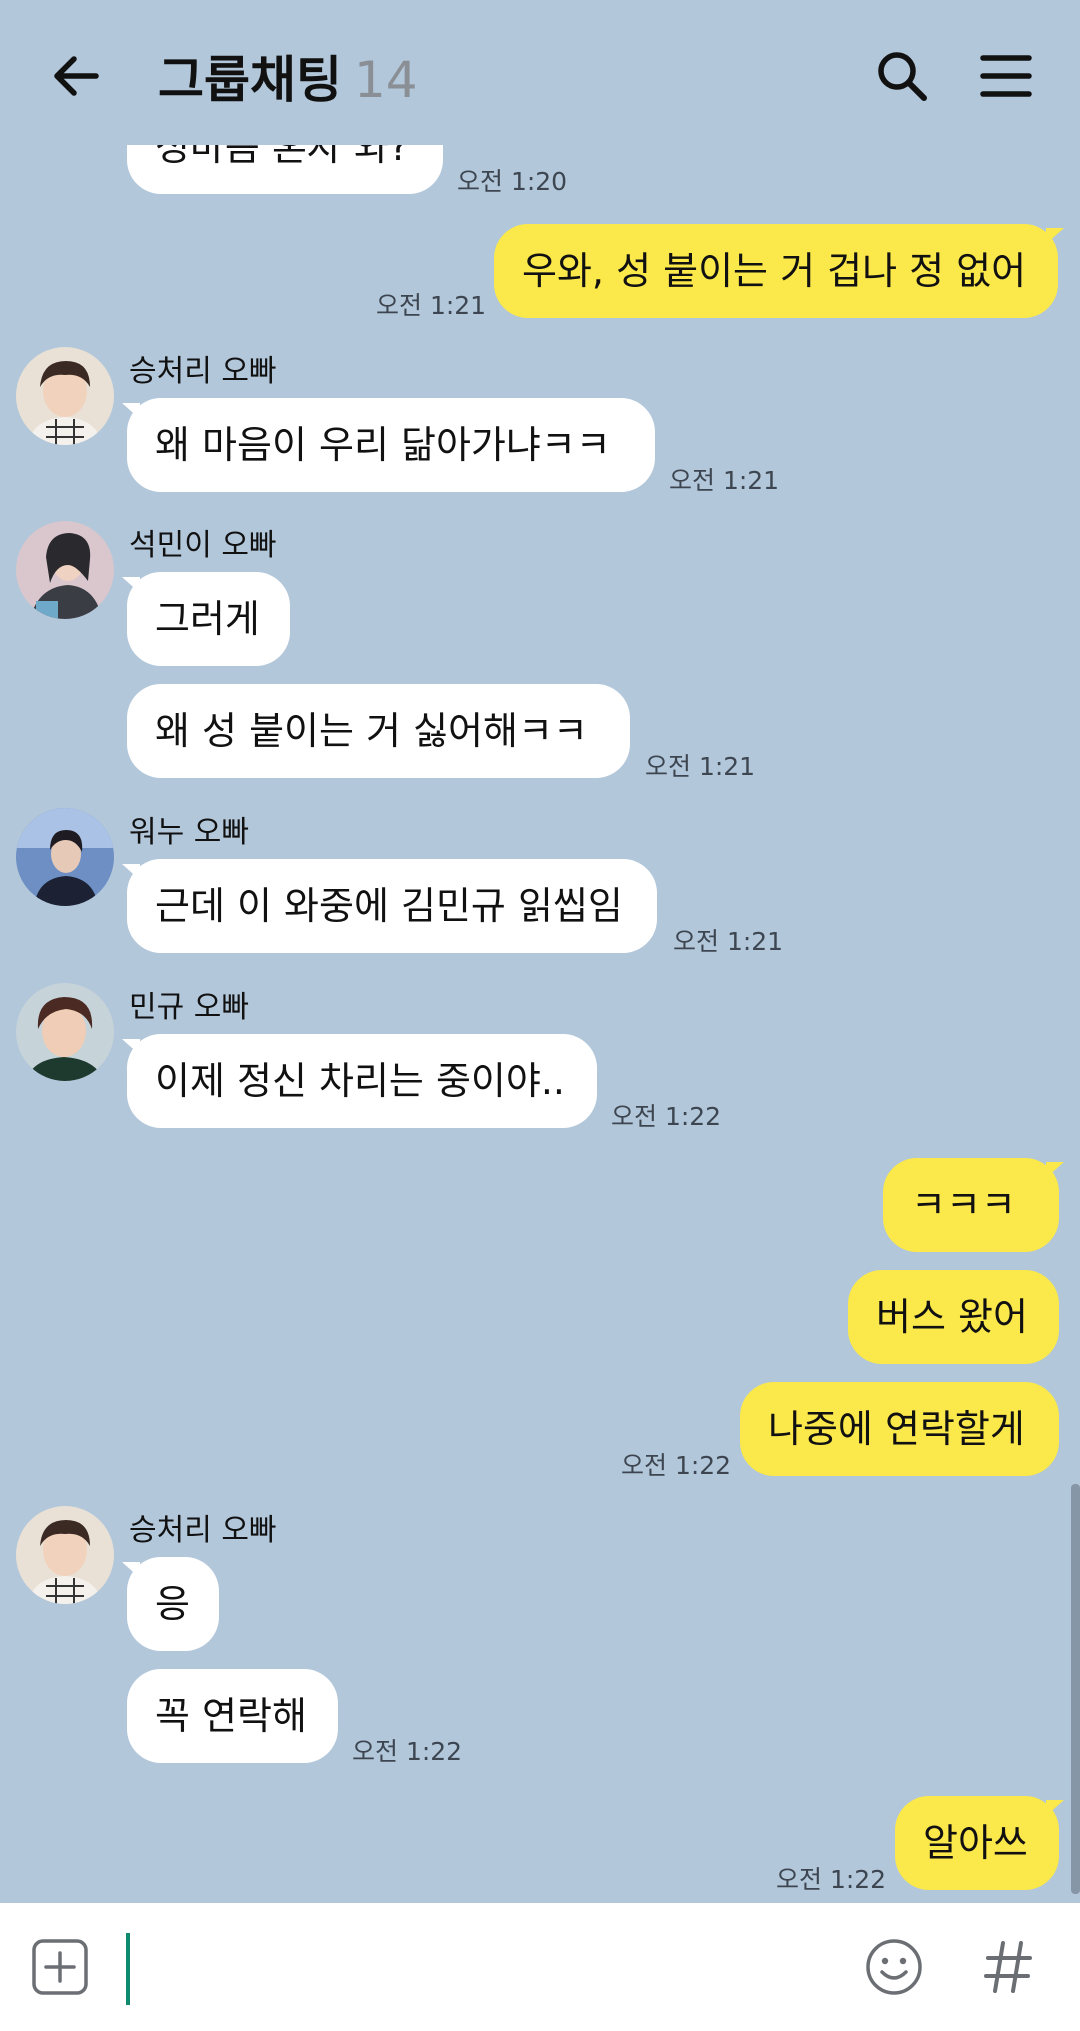  What do you see at coordinates (1075, 1689) in the screenshot?
I see `scrollbar` at bounding box center [1075, 1689].